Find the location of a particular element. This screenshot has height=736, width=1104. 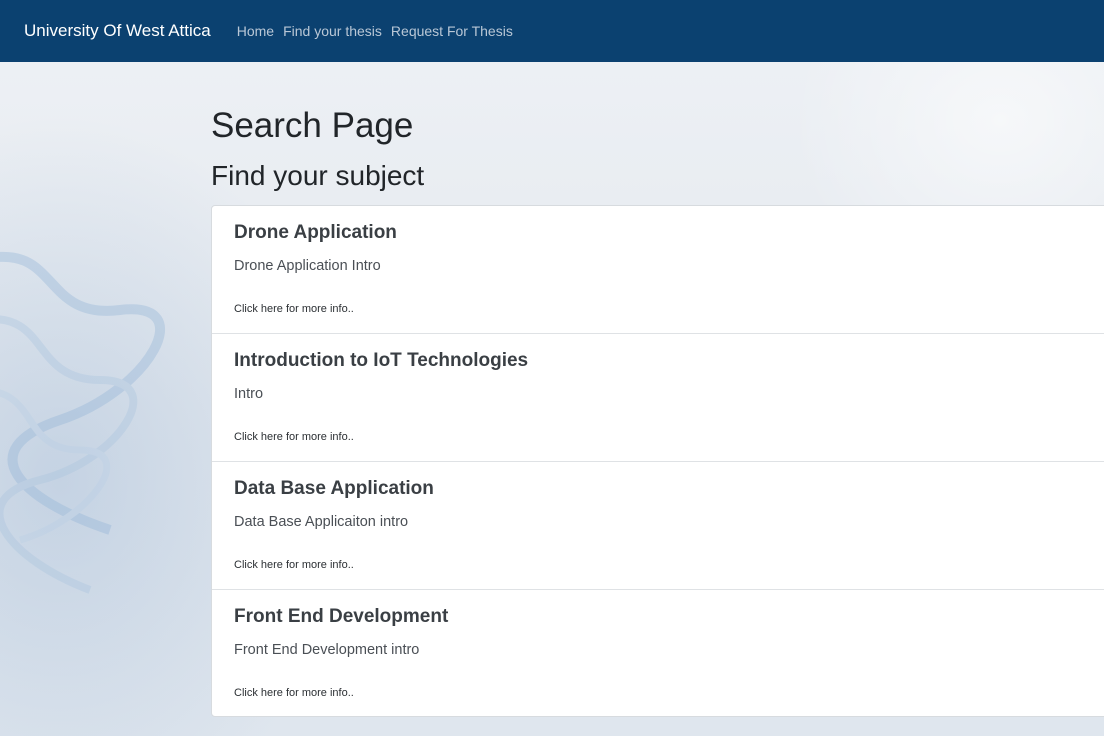

subject-intro: Data Base Applicaiton intro is located at coordinates (321, 522).